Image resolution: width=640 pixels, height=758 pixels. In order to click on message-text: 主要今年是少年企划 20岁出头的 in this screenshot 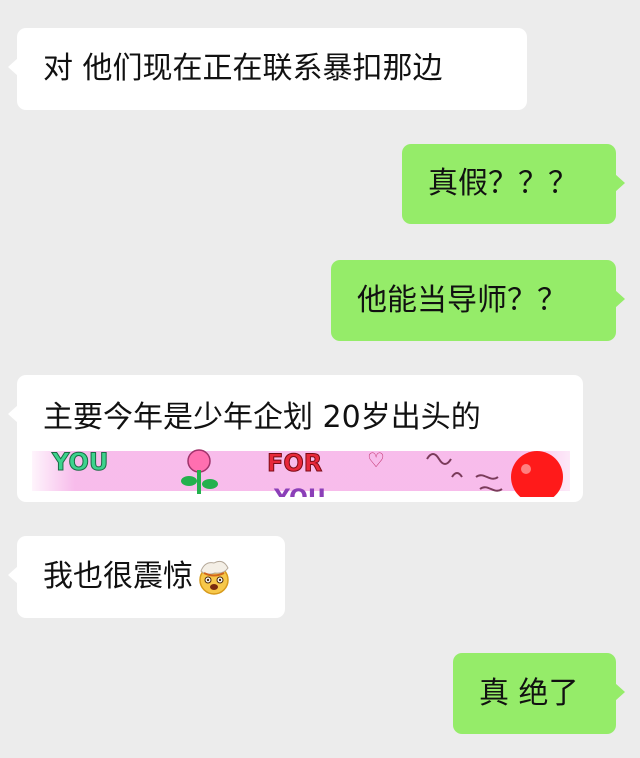, I will do `click(262, 417)`.